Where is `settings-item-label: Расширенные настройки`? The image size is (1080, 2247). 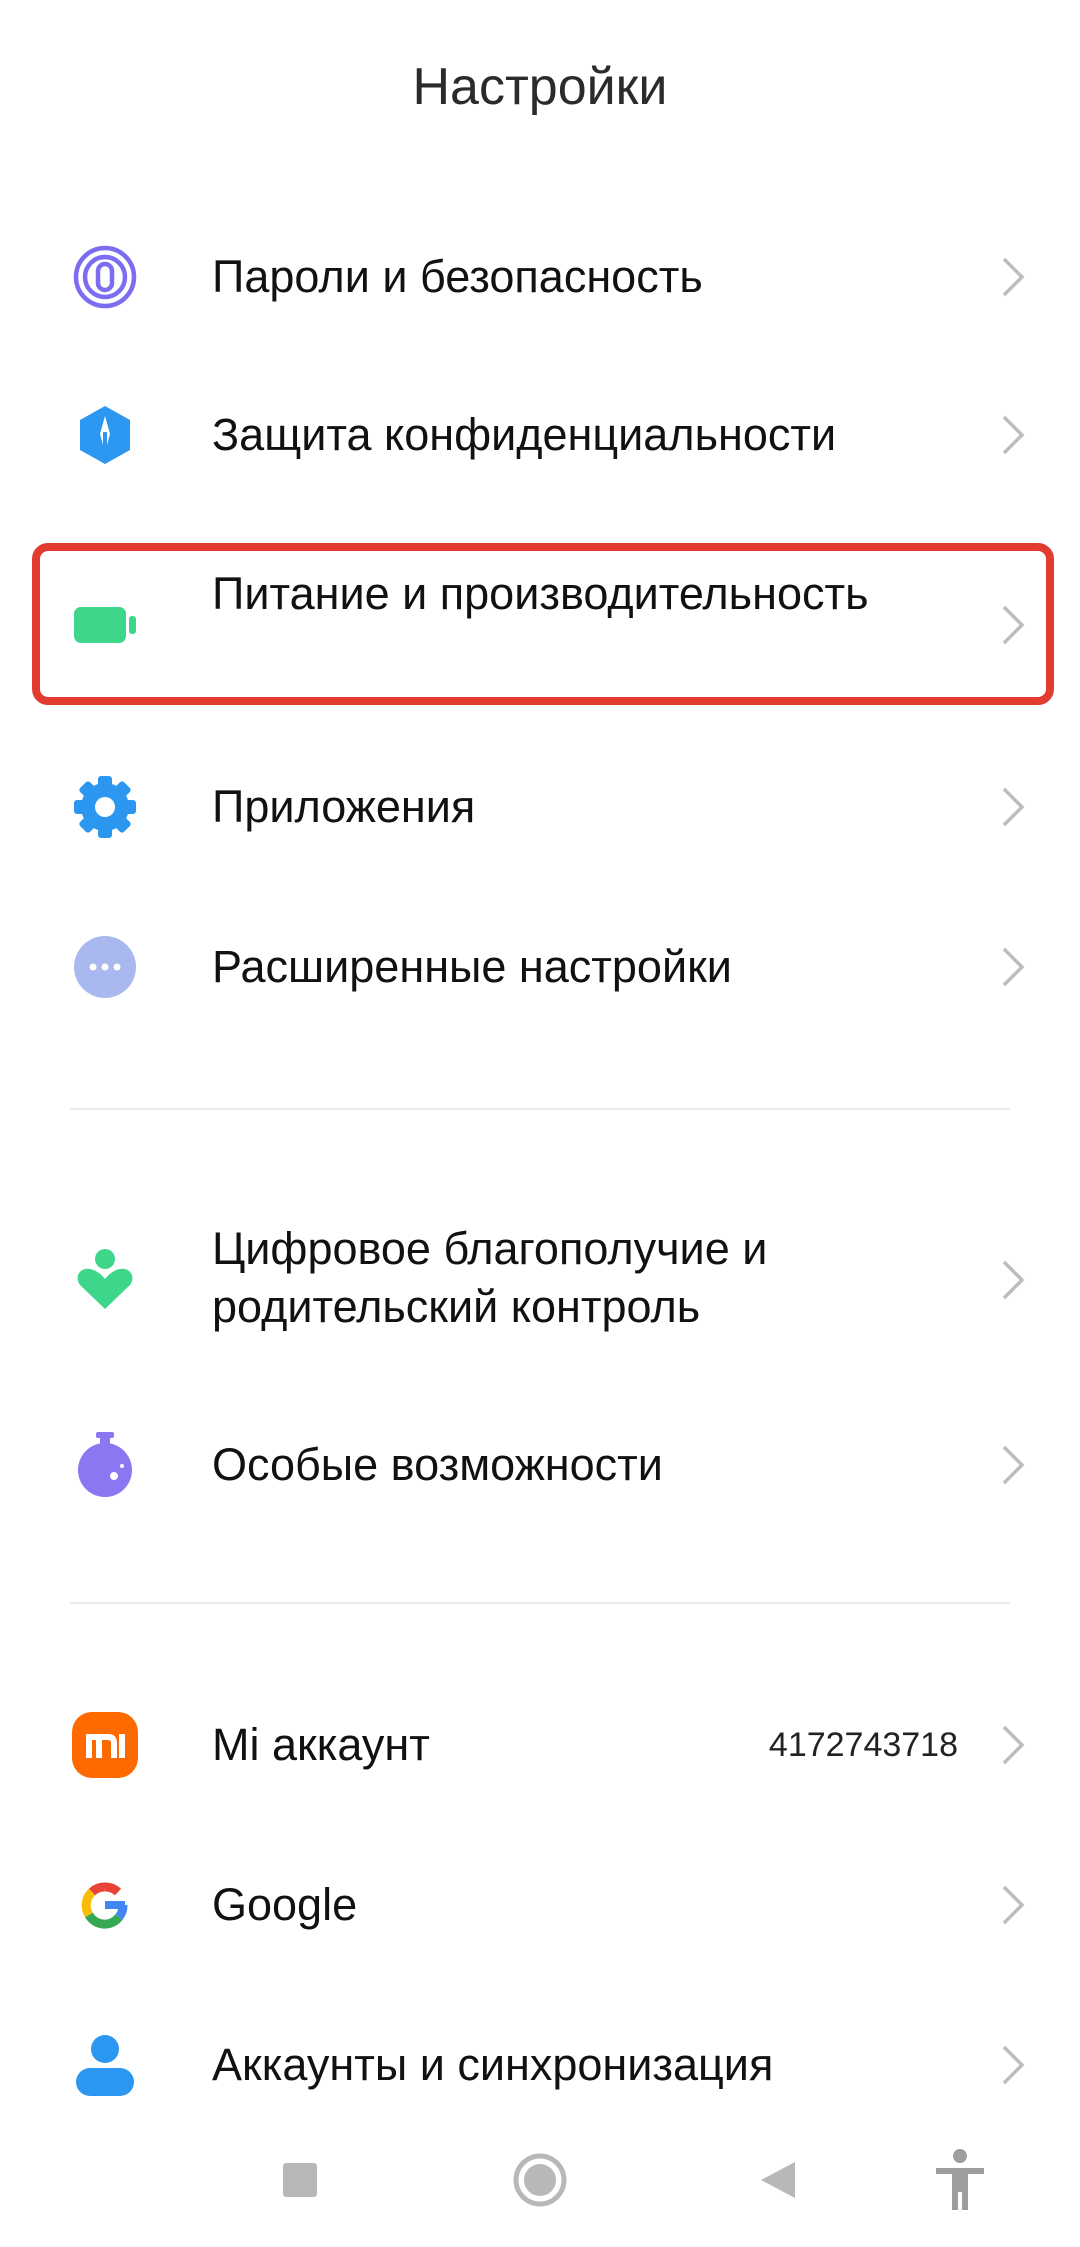
settings-item-label: Расширенные настройки is located at coordinates (472, 966).